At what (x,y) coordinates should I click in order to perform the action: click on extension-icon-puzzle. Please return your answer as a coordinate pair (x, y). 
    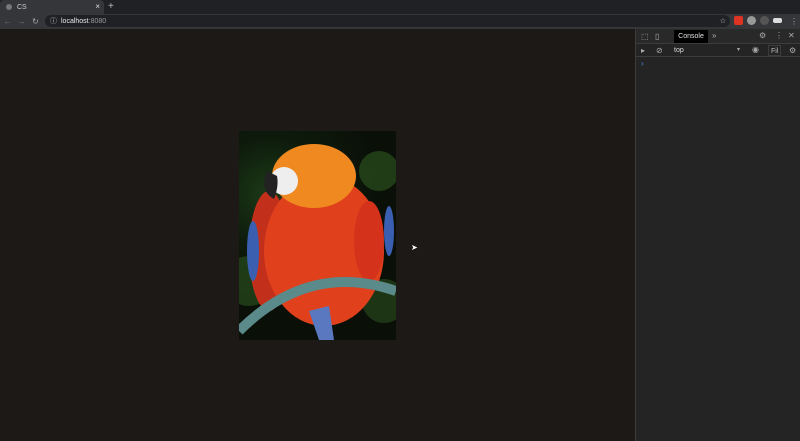
    Looking at the image, I should click on (764, 20).